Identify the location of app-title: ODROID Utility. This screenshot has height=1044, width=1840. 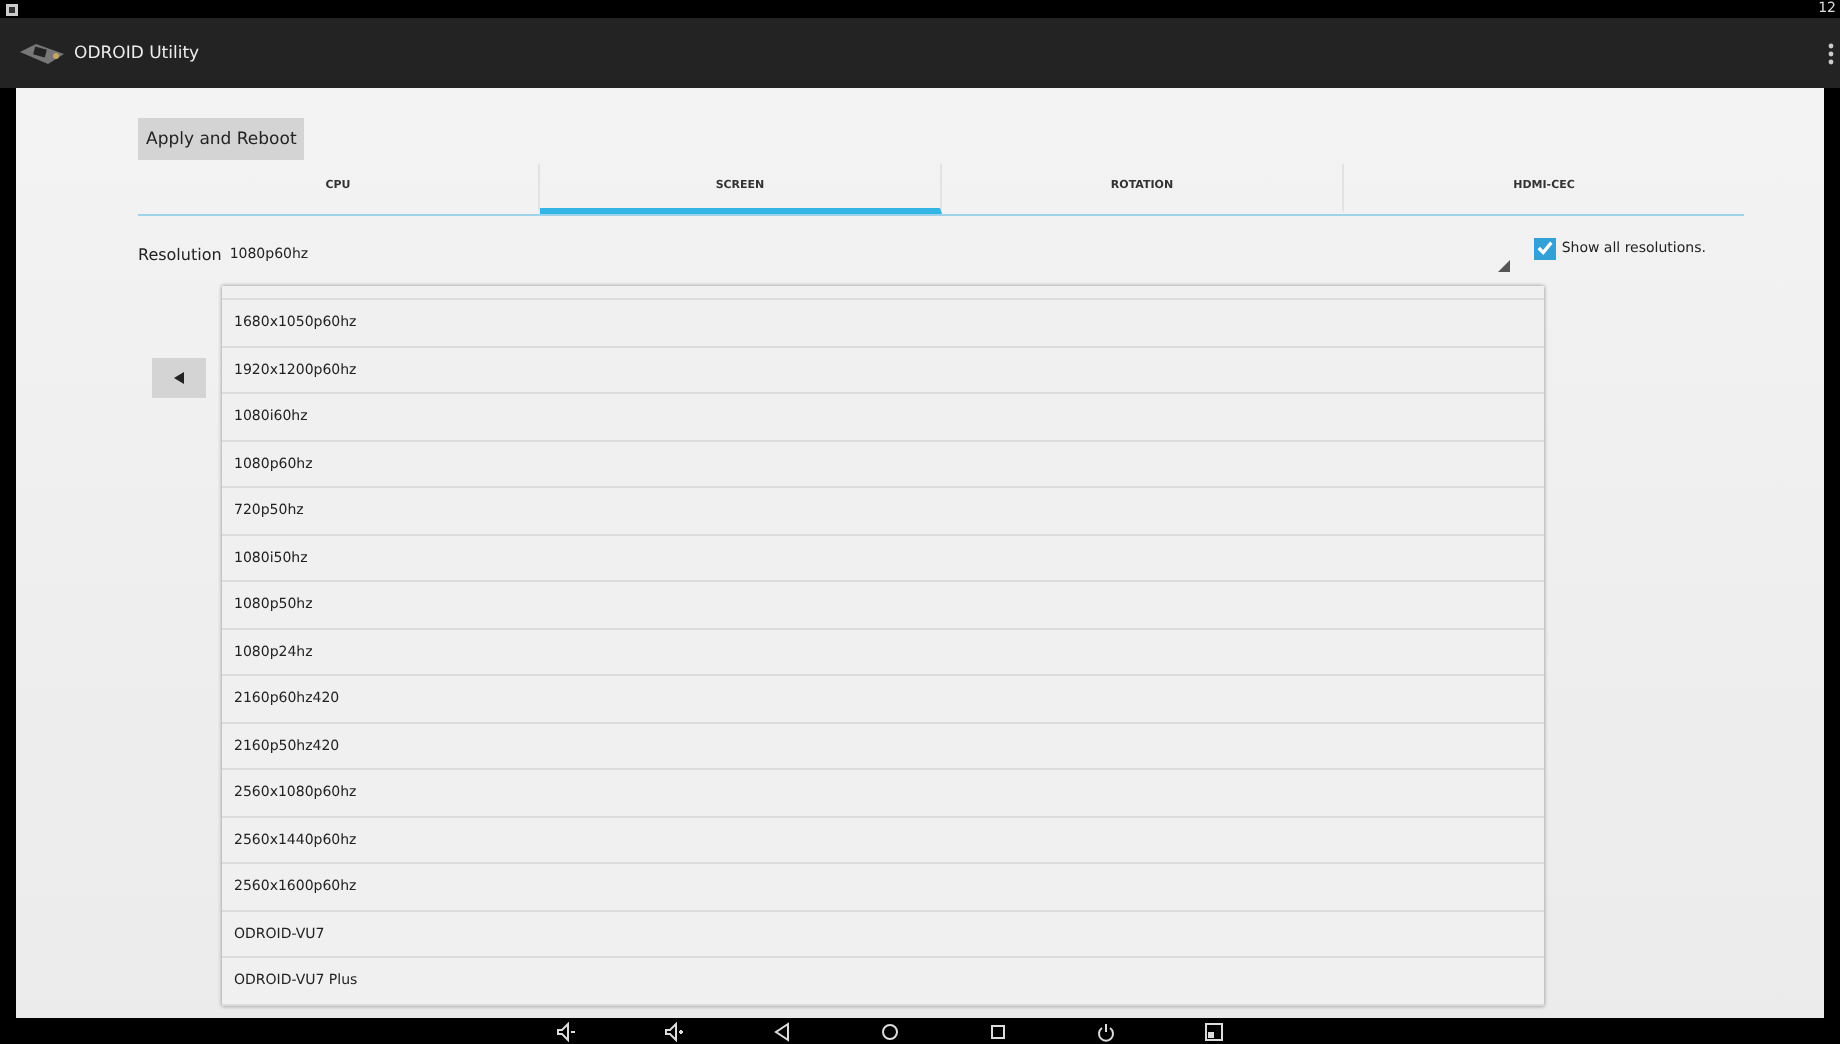
(138, 53).